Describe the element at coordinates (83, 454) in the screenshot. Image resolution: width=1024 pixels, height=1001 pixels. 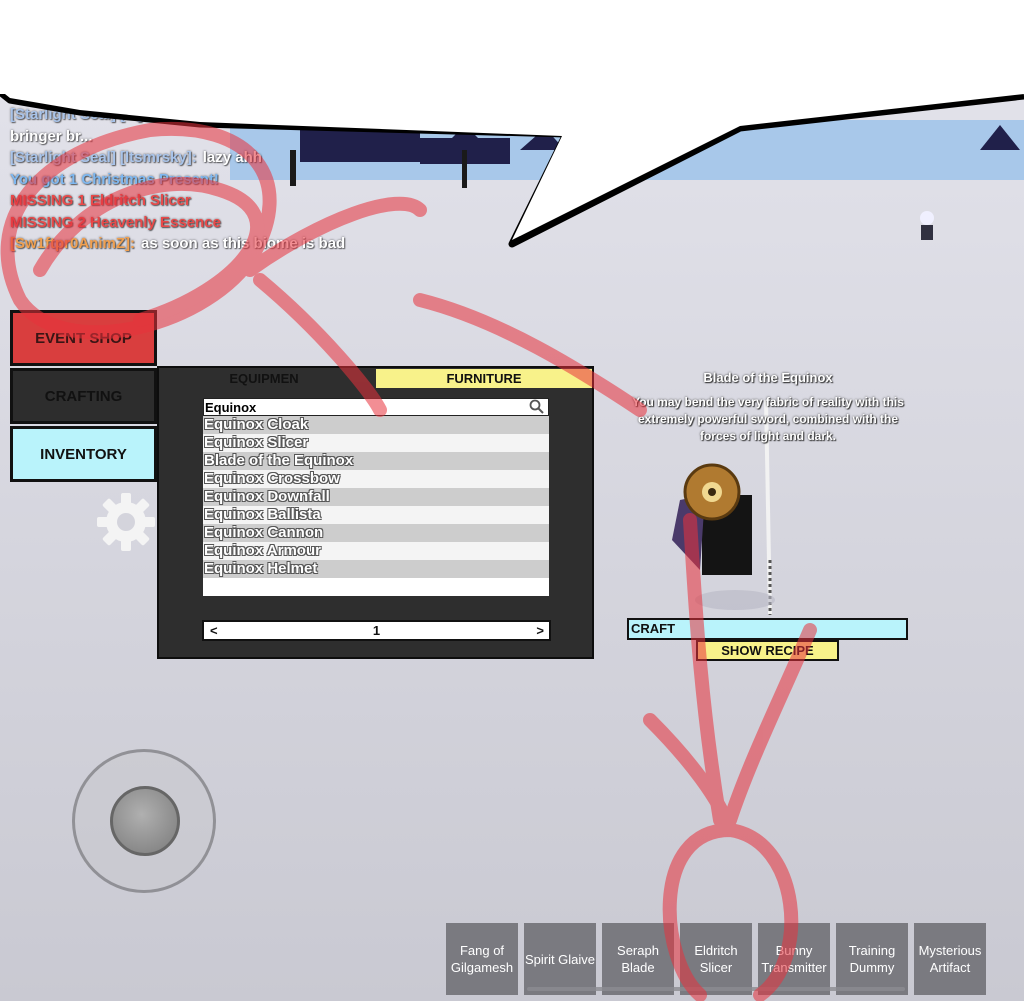
I see `inventory-button: INVENTORY` at that location.